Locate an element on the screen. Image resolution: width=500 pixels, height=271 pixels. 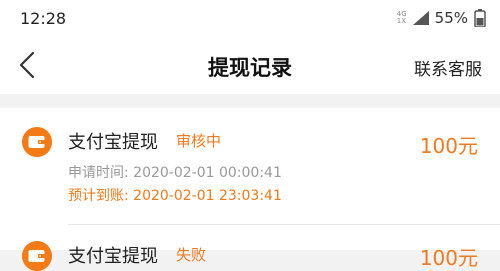
status-bar: 12:28 4G 1X 55% is located at coordinates (250, 18).